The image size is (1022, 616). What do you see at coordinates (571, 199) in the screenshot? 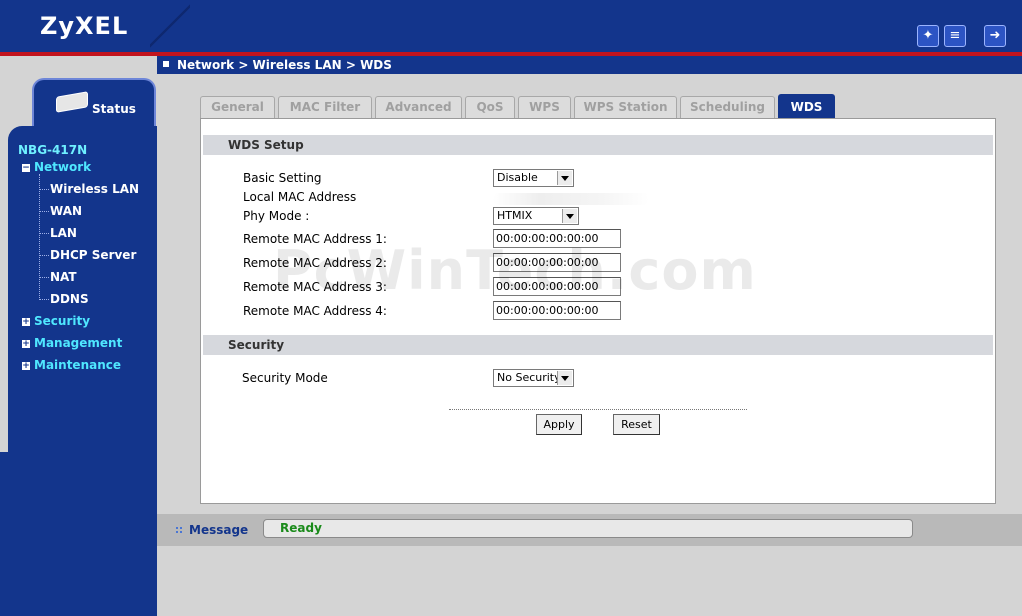
I see `local-mac-value-redacted` at bounding box center [571, 199].